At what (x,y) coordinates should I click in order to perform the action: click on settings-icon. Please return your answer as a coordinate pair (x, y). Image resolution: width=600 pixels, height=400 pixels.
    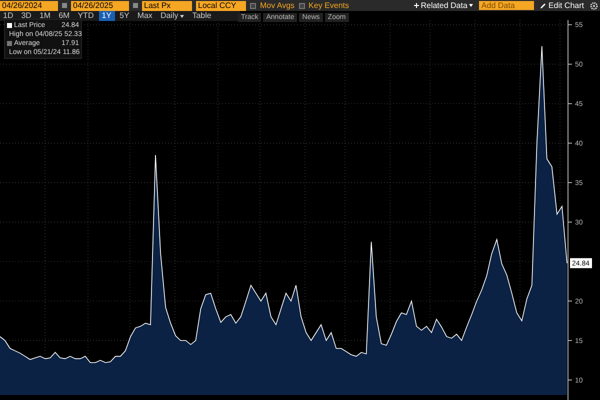
    Looking at the image, I should click on (594, 6).